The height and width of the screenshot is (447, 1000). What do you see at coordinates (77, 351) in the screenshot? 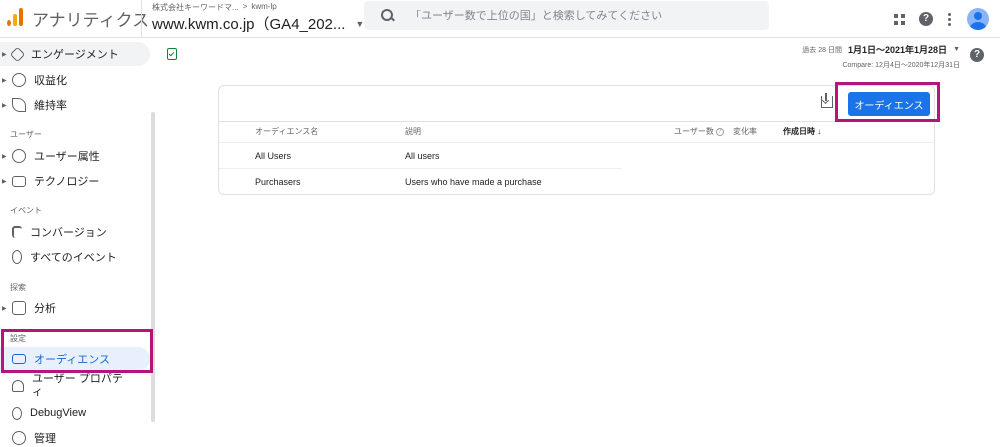
I see `highlight-box-sidebar` at bounding box center [77, 351].